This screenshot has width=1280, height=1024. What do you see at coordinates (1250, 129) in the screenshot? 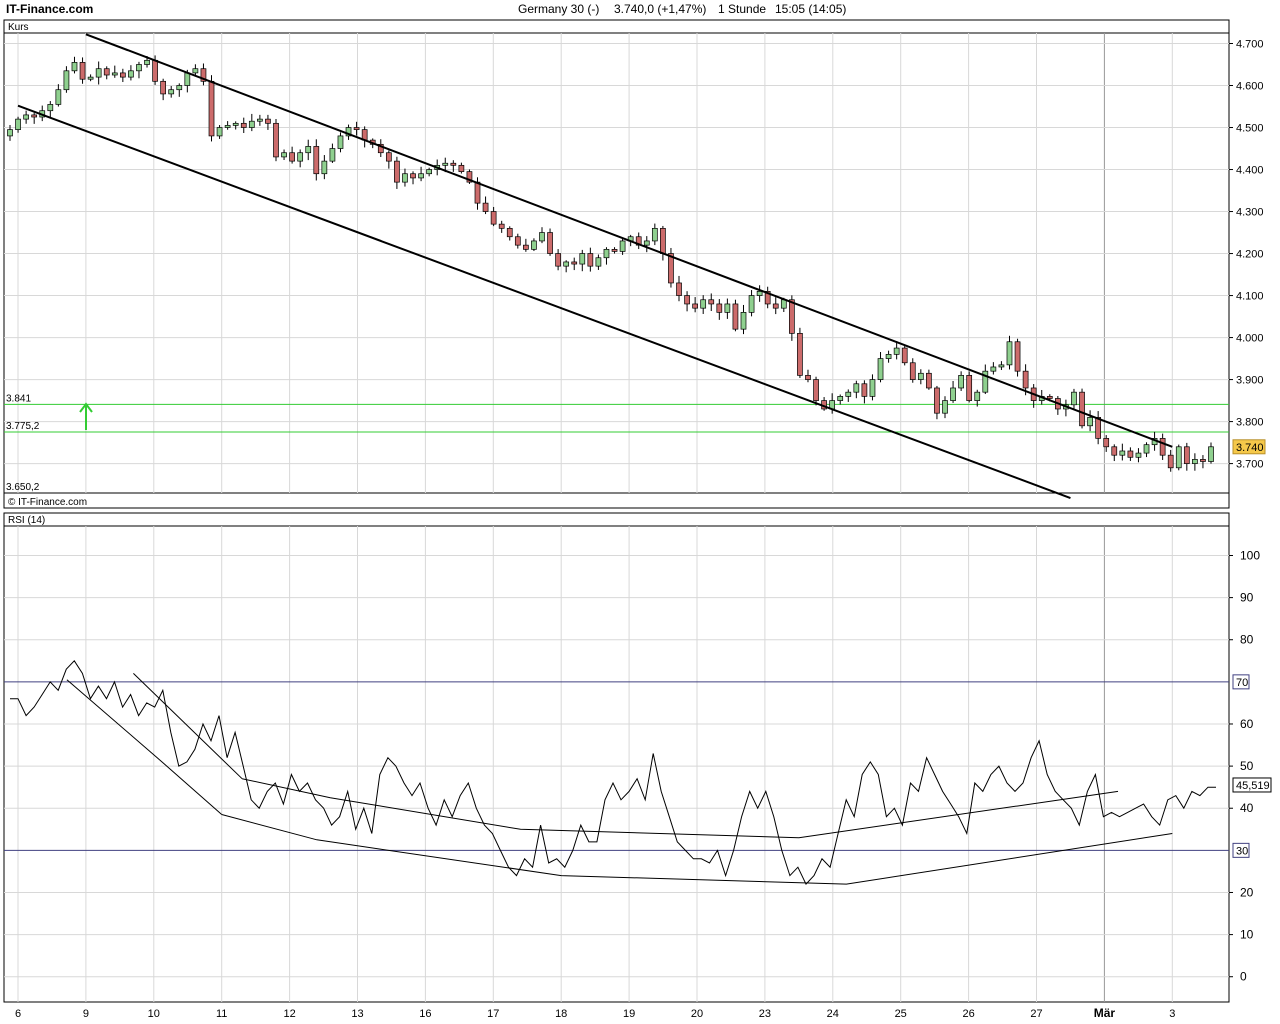
I see `price-y-tick-label: 4.500` at bounding box center [1250, 129].